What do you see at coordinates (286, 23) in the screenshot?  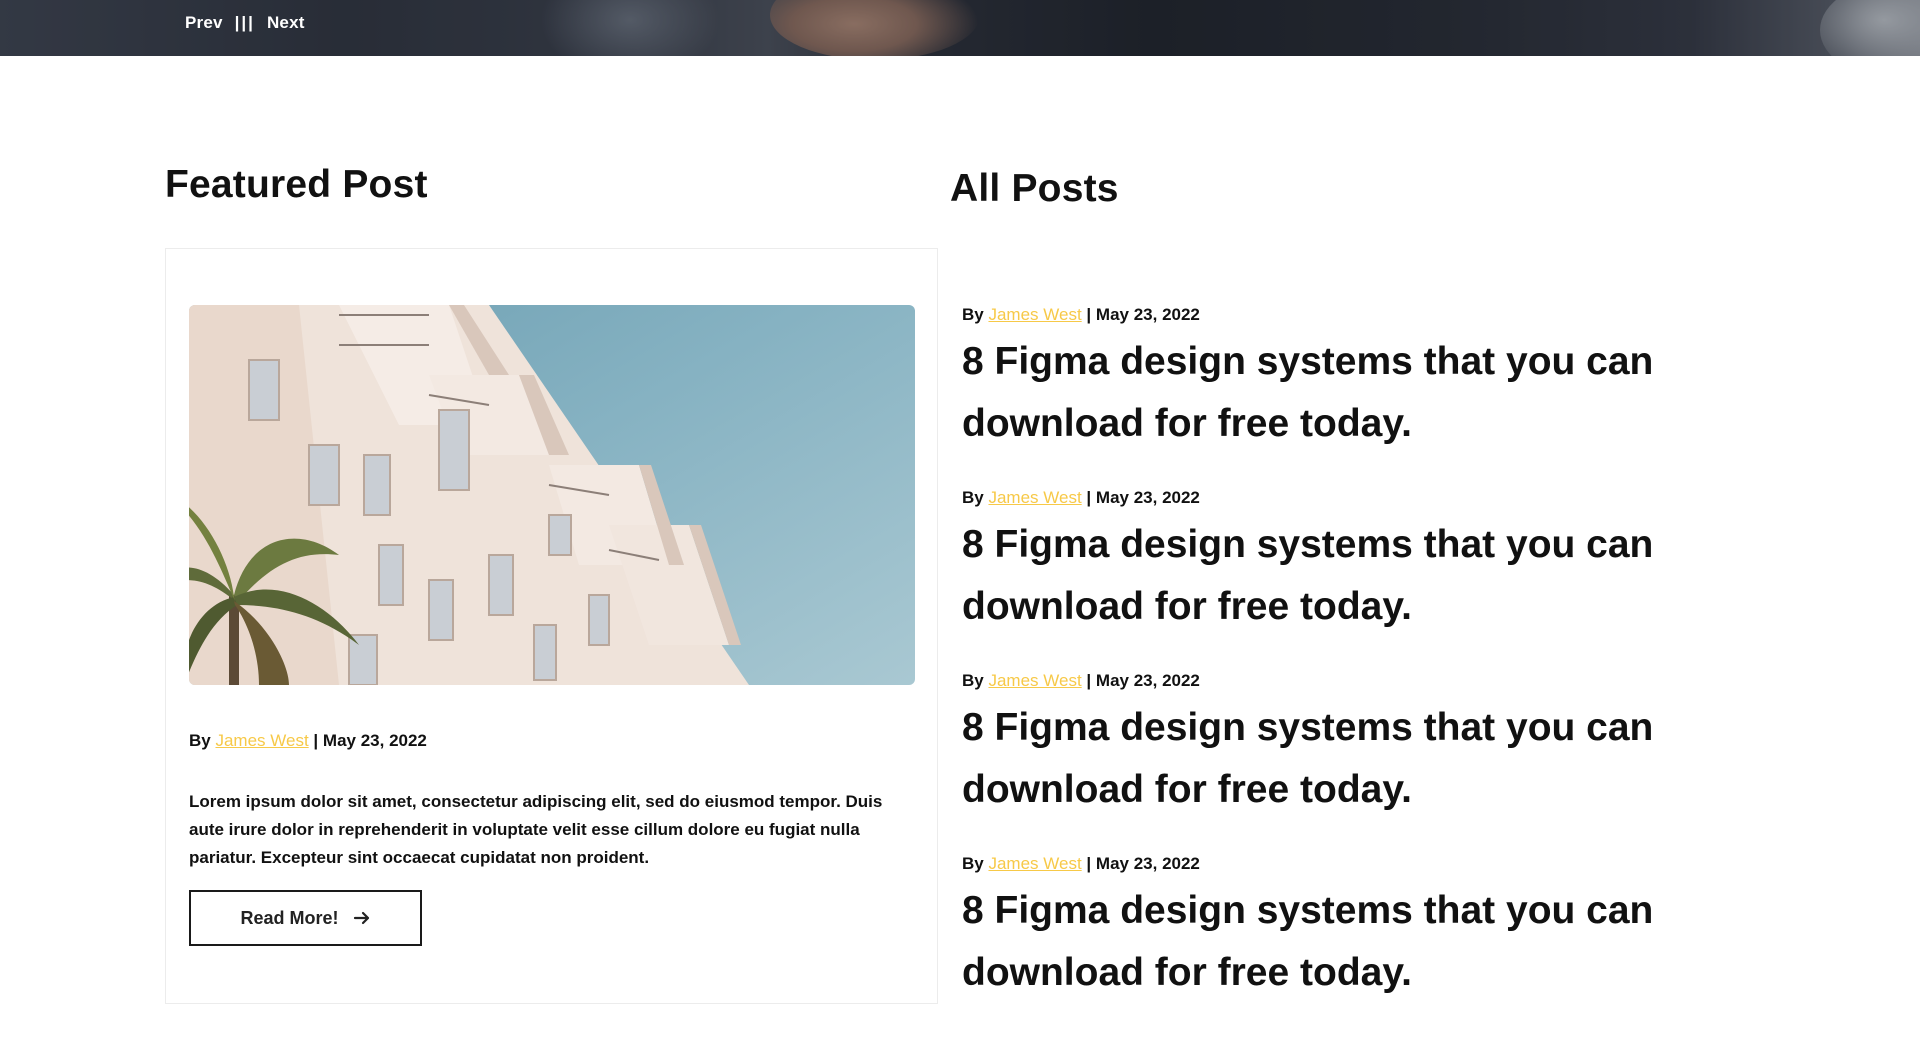 I see `next-link: Next` at bounding box center [286, 23].